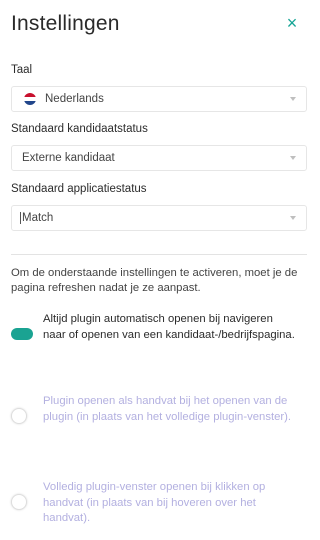  What do you see at coordinates (19, 416) in the screenshot?
I see `open-as-handle-toggle` at bounding box center [19, 416].